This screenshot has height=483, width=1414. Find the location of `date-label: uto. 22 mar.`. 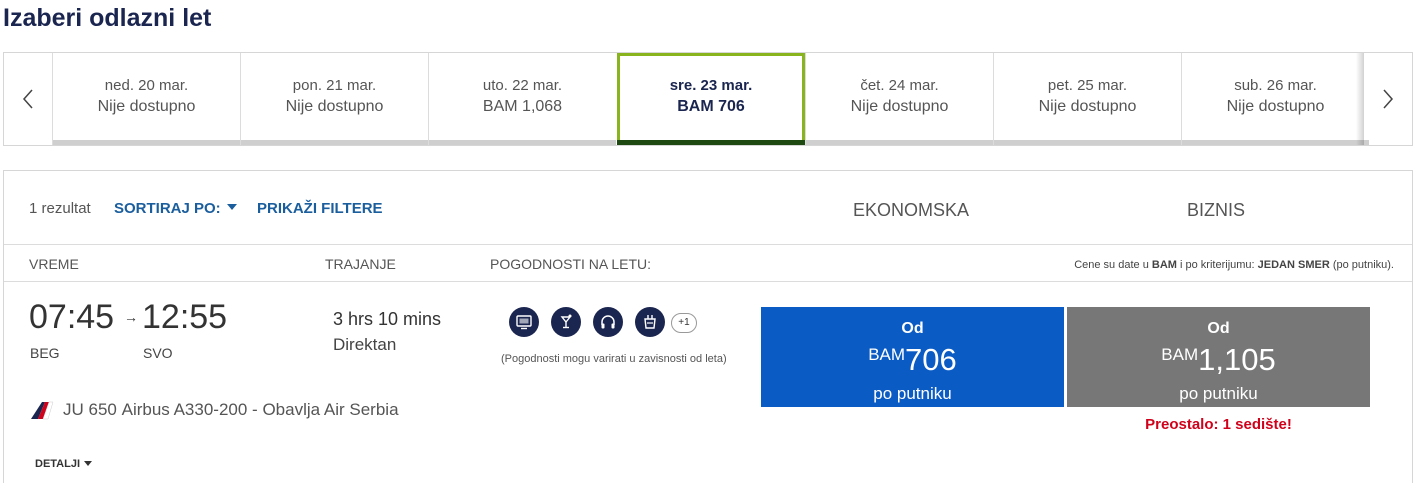

date-label: uto. 22 mar. is located at coordinates (522, 85).